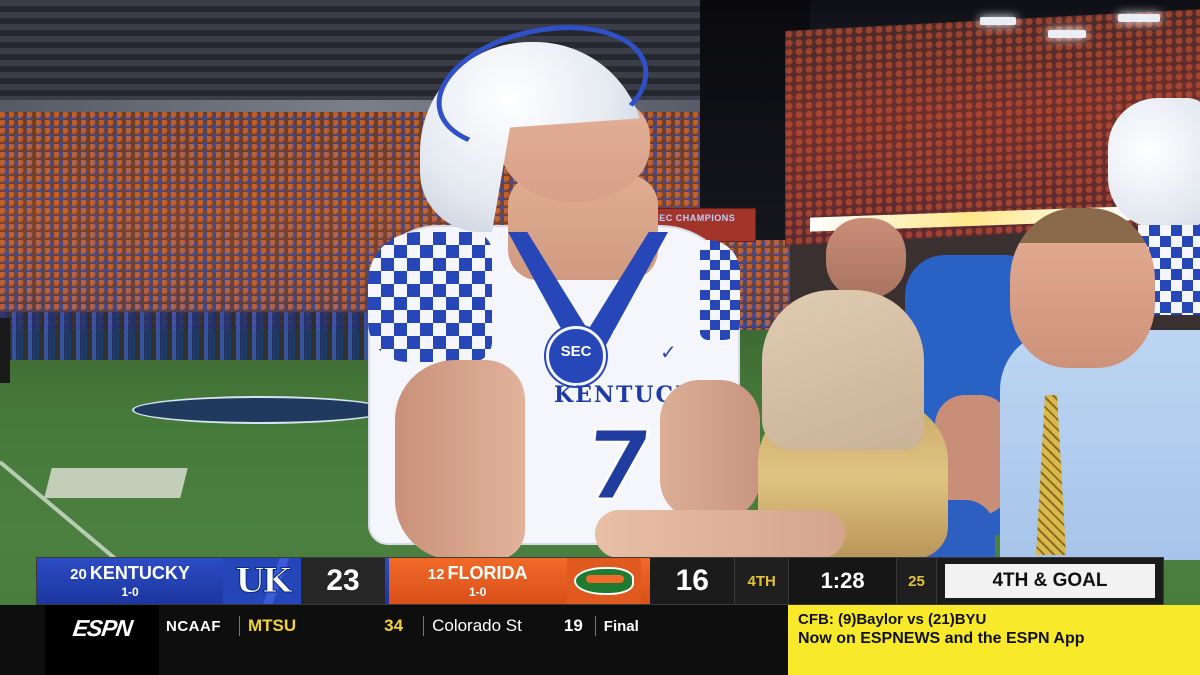 The width and height of the screenshot is (1200, 675). I want to click on gator-icon, so click(603, 581).